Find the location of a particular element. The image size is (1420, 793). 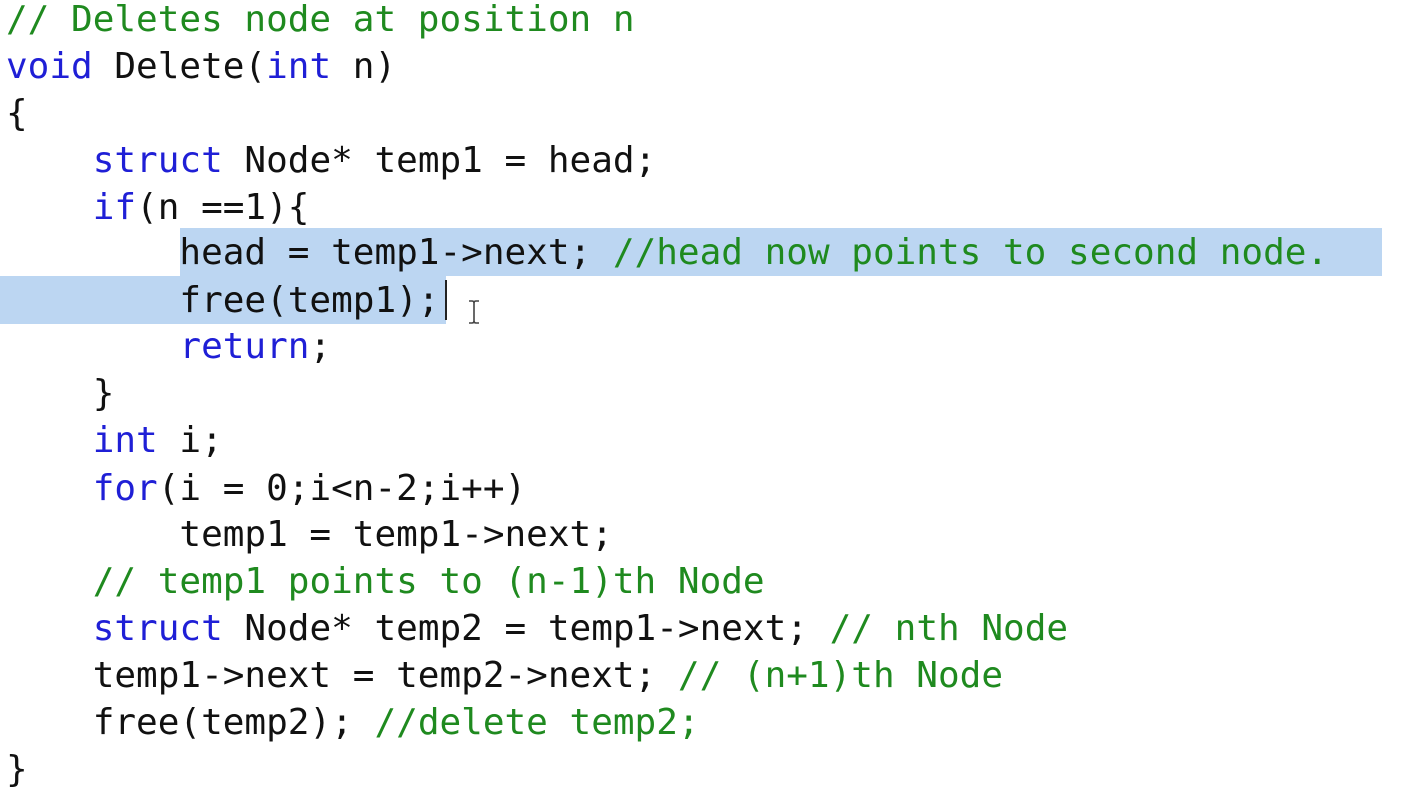

code-line-5: if(n ==1){ is located at coordinates (158, 207).